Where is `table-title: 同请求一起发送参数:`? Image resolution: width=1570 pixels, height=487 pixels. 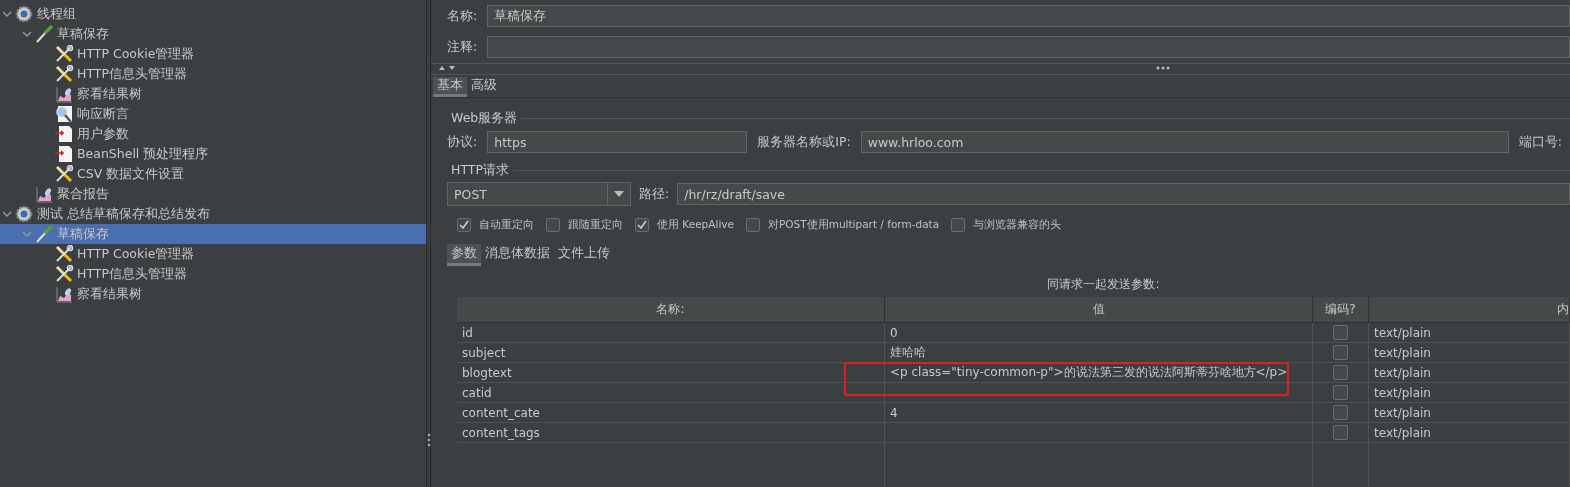
table-title: 同请求一起发送参数: is located at coordinates (1103, 284).